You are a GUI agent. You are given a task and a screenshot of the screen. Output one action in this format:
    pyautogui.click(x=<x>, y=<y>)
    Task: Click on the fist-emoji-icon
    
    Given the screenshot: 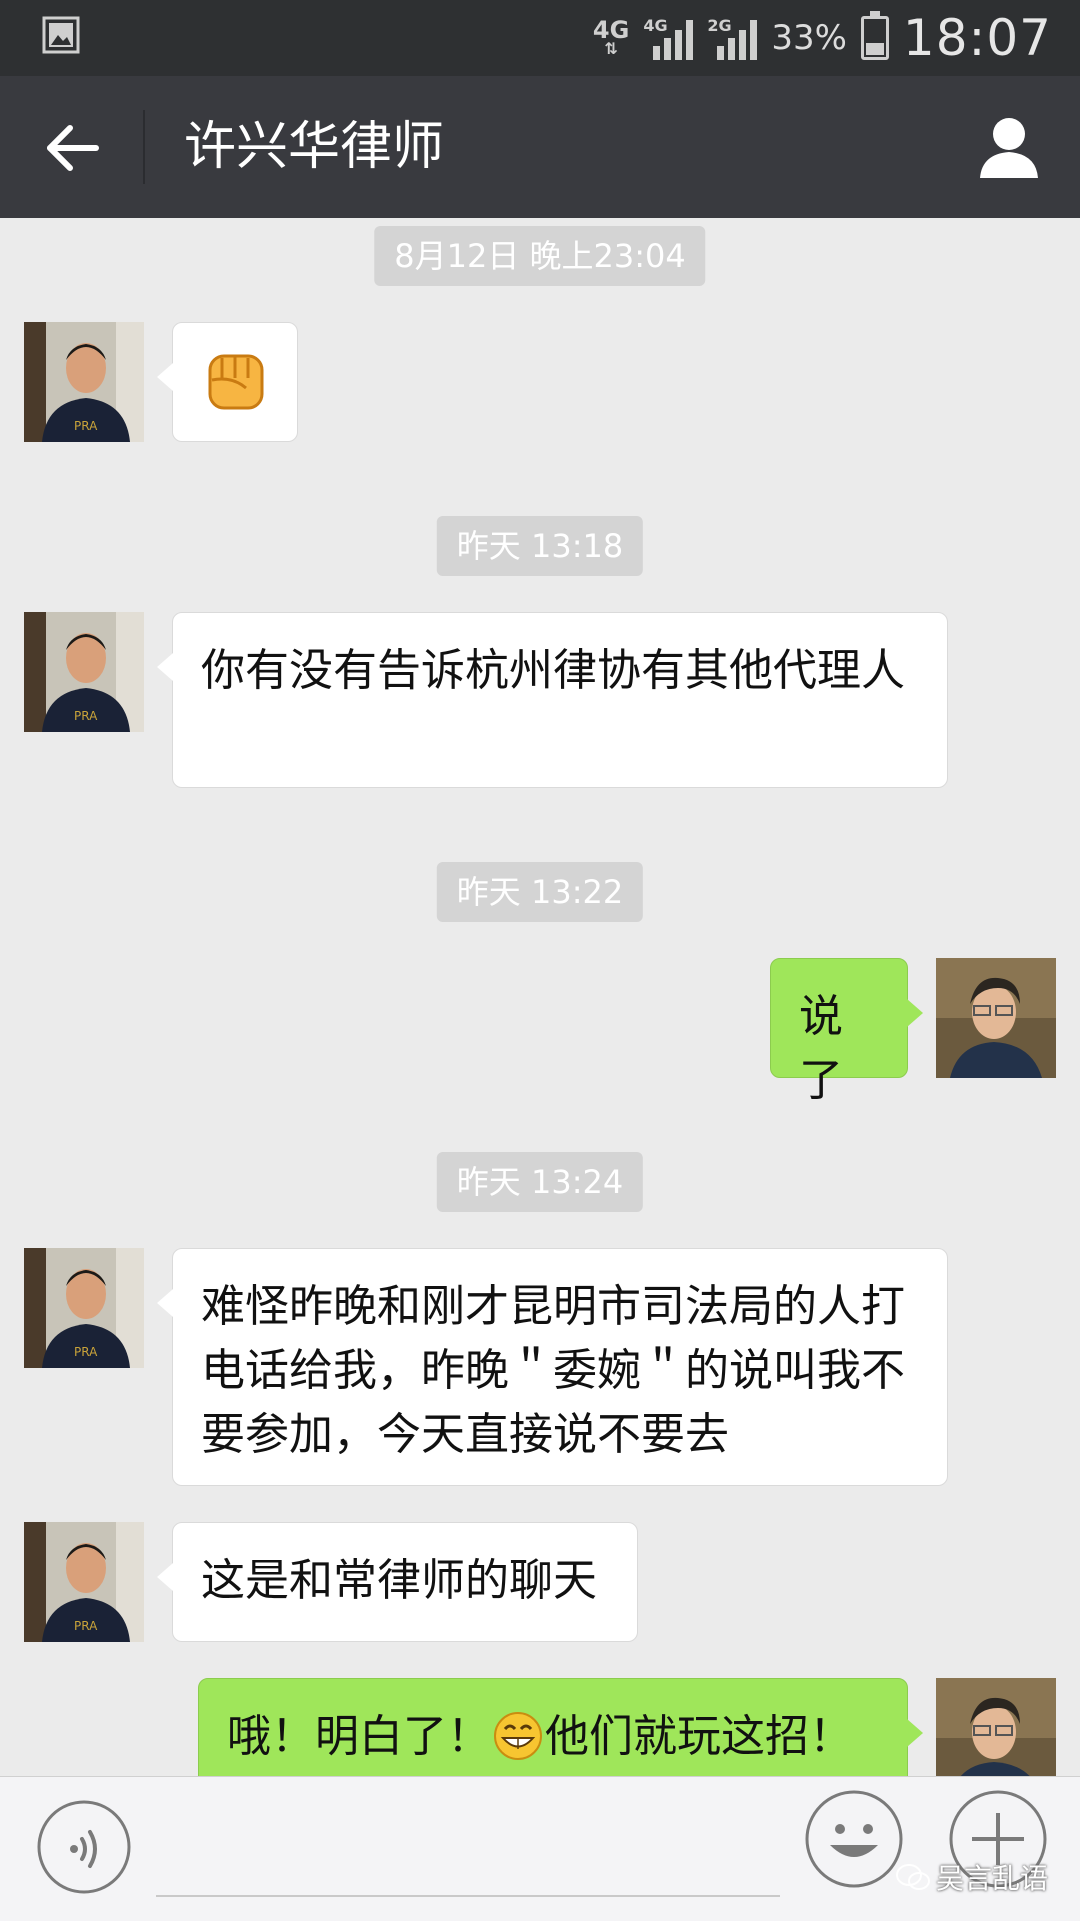 What is the action you would take?
    pyautogui.click(x=236, y=382)
    